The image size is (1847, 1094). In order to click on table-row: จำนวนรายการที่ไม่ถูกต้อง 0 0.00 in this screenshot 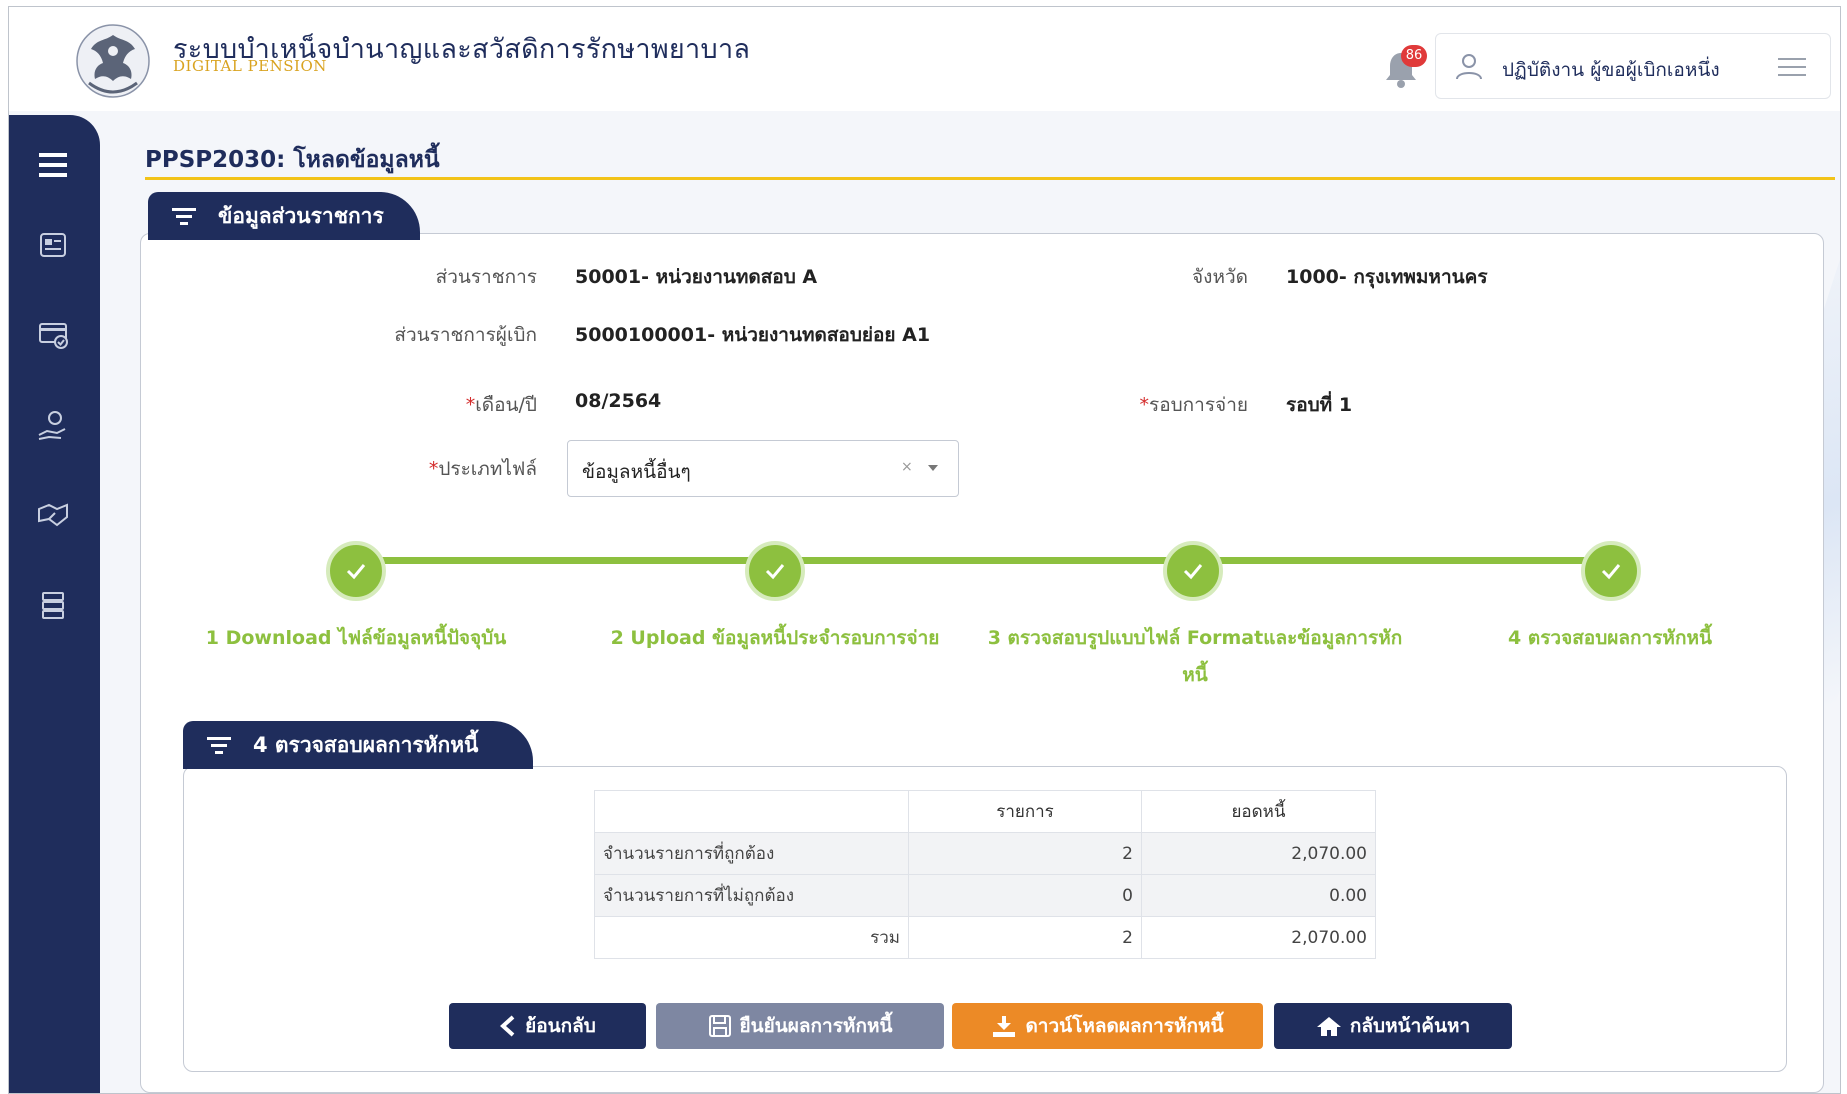, I will do `click(985, 895)`.